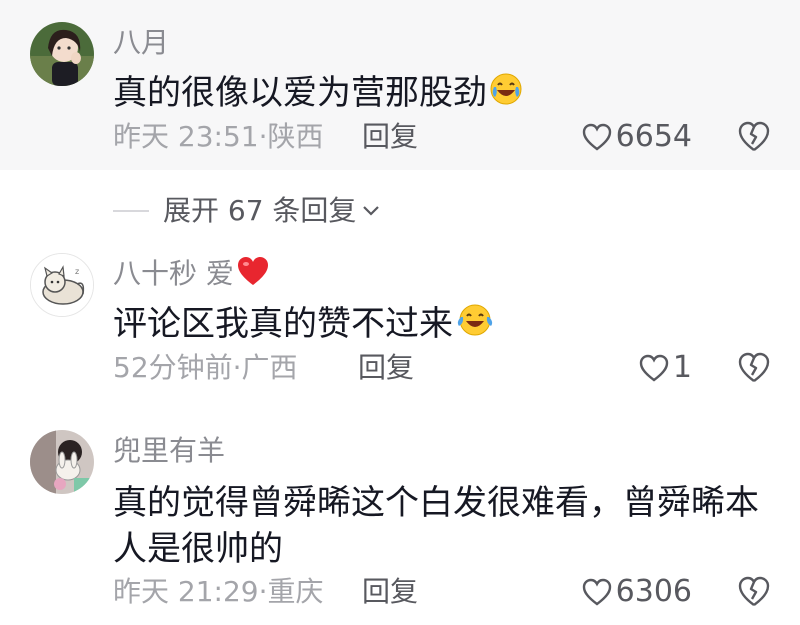 This screenshot has width=800, height=625. What do you see at coordinates (436, 526) in the screenshot?
I see `comment-text: 真的觉得曾舜晞这个白发很难看，曾舜晞本人是很帅的` at bounding box center [436, 526].